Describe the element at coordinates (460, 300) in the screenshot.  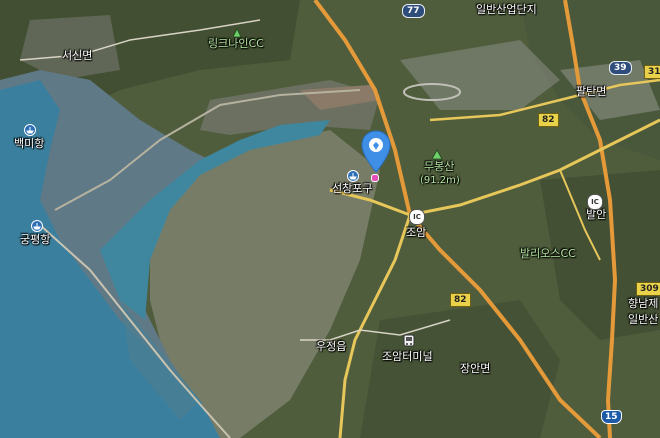
I see `road-shield-82-south: 82` at that location.